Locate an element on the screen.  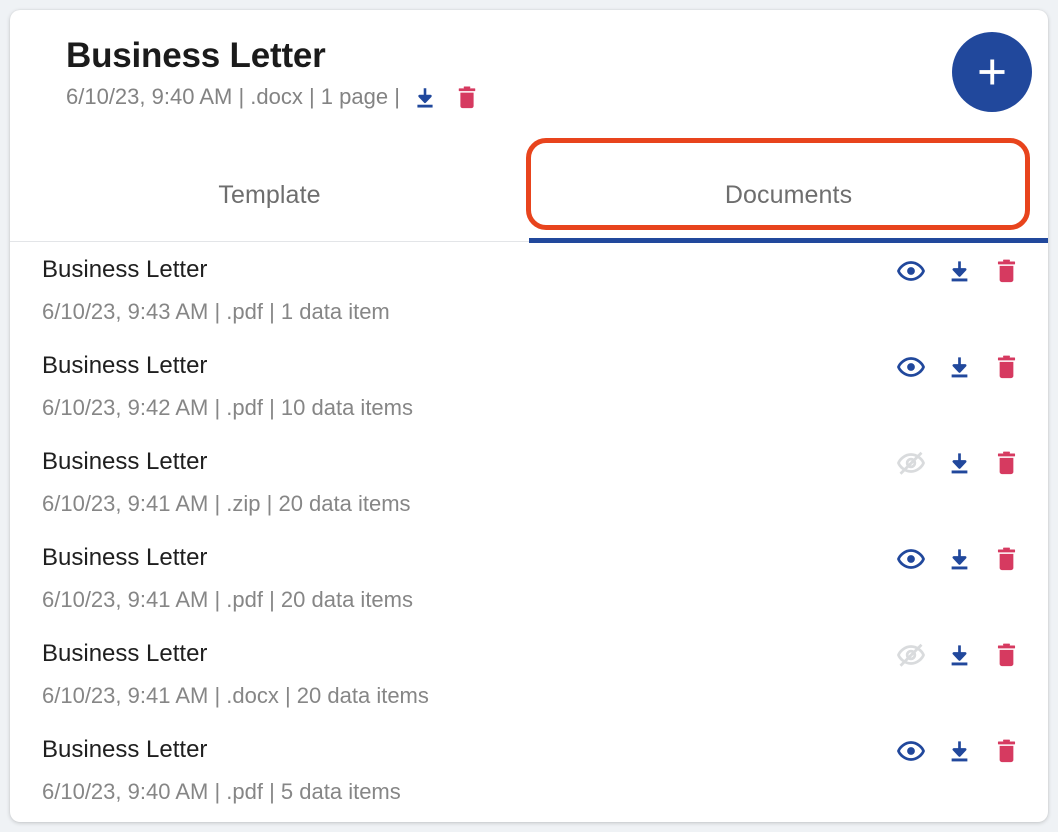
list-item-meta: 6/10/23, 9:43 AM | .pdf | 1 data item is located at coordinates (216, 311).